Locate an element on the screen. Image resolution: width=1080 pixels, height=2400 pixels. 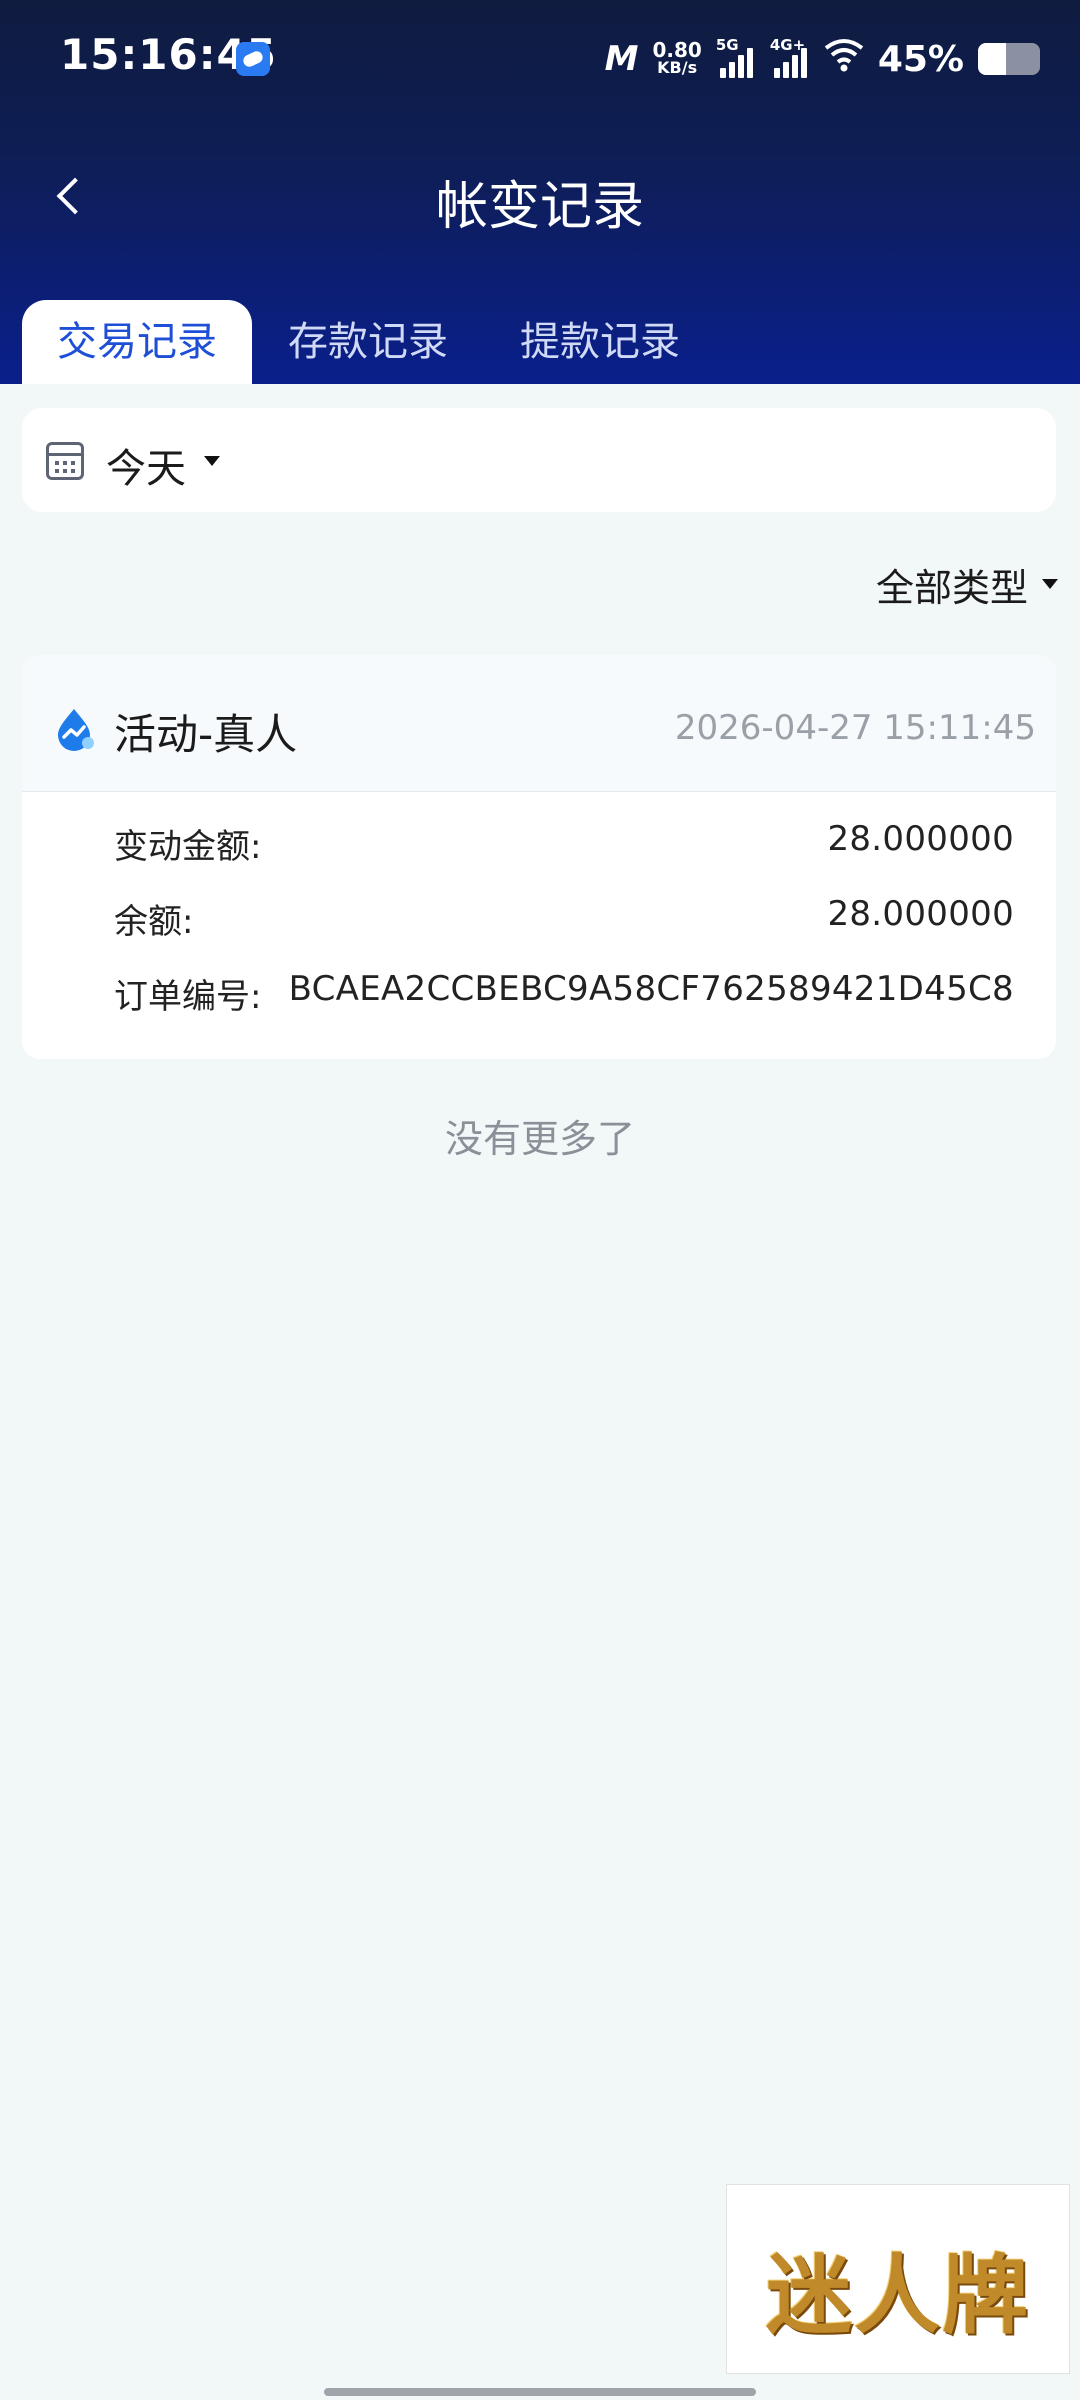
floating-logo-badge: 迷人牌 is located at coordinates (898, 2279).